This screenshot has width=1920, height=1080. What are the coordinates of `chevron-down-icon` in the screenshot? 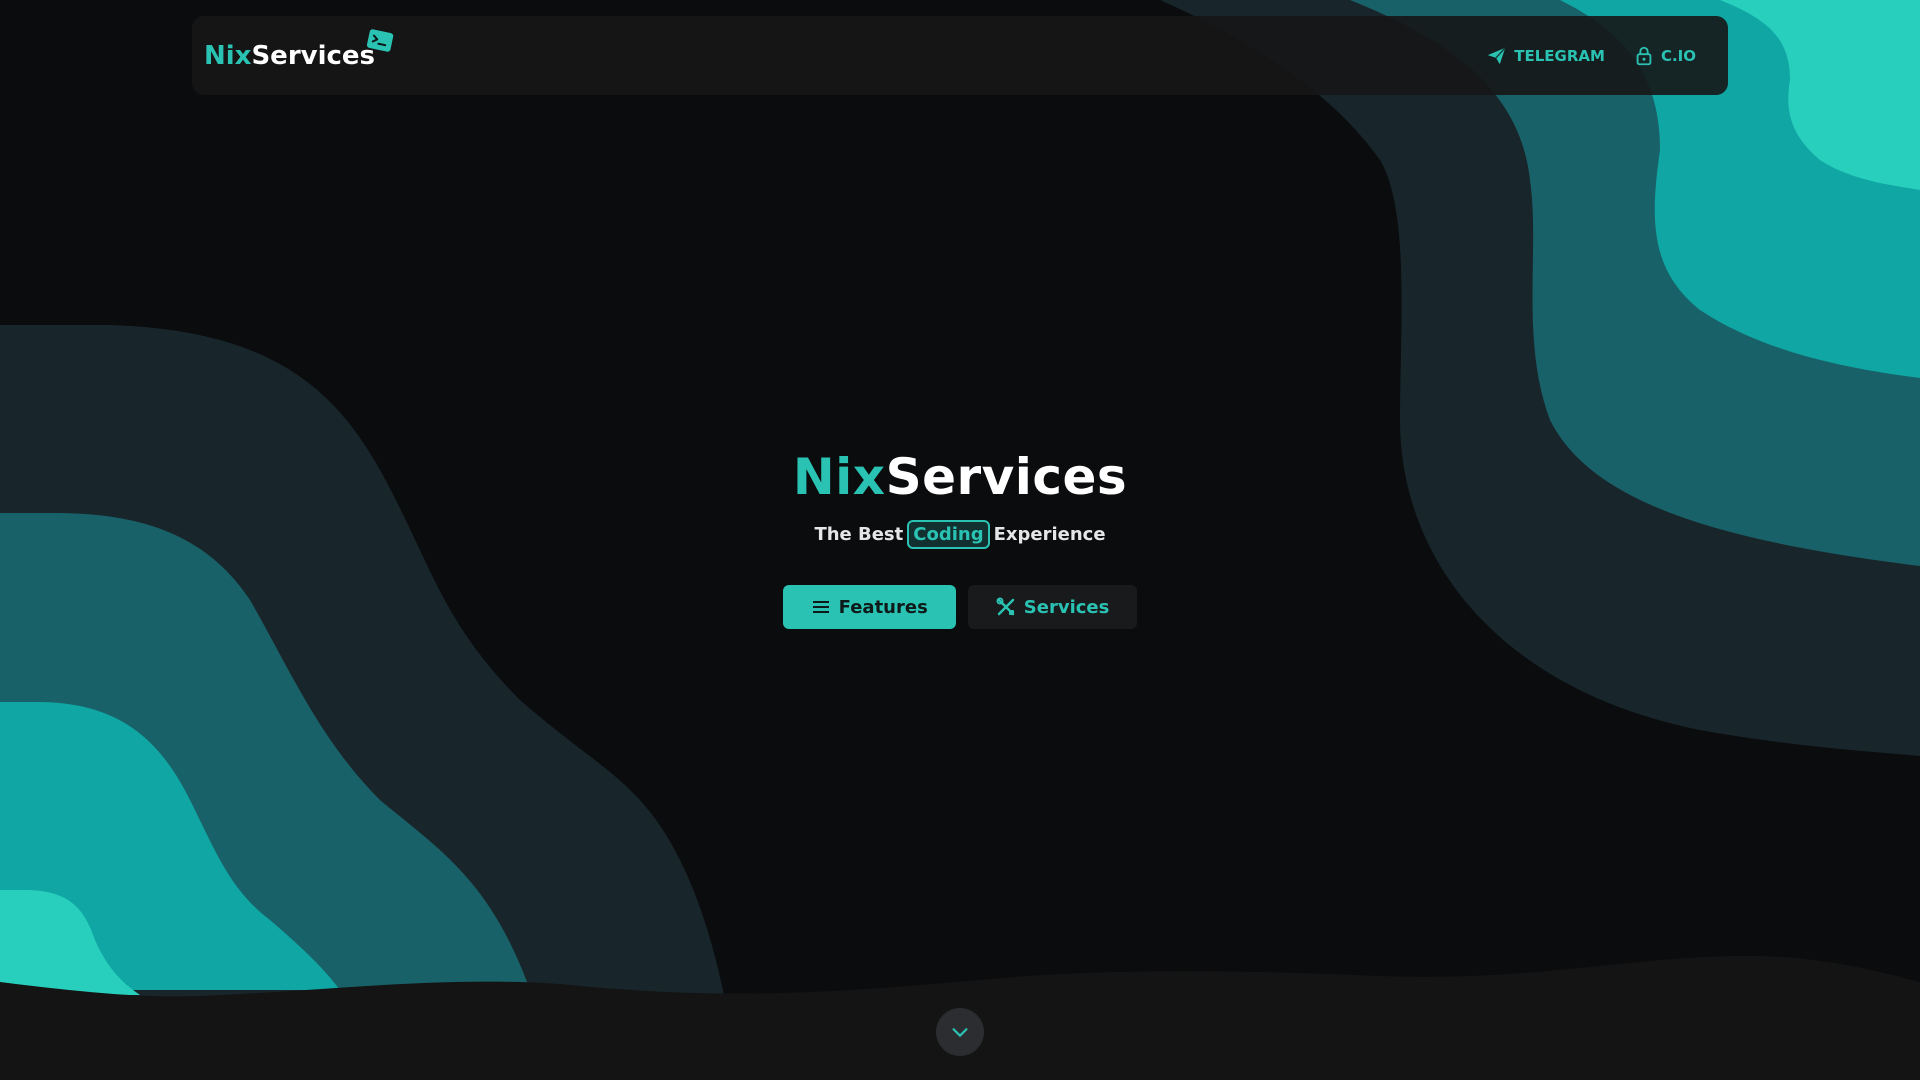 It's located at (960, 1032).